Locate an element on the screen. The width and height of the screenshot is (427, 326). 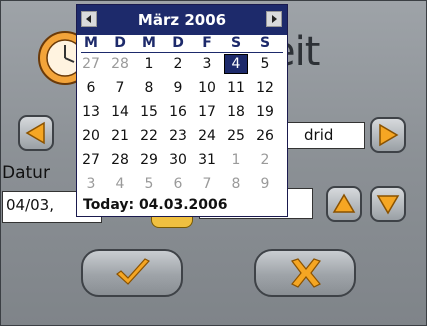
calendar-day: 10 is located at coordinates (207, 88).